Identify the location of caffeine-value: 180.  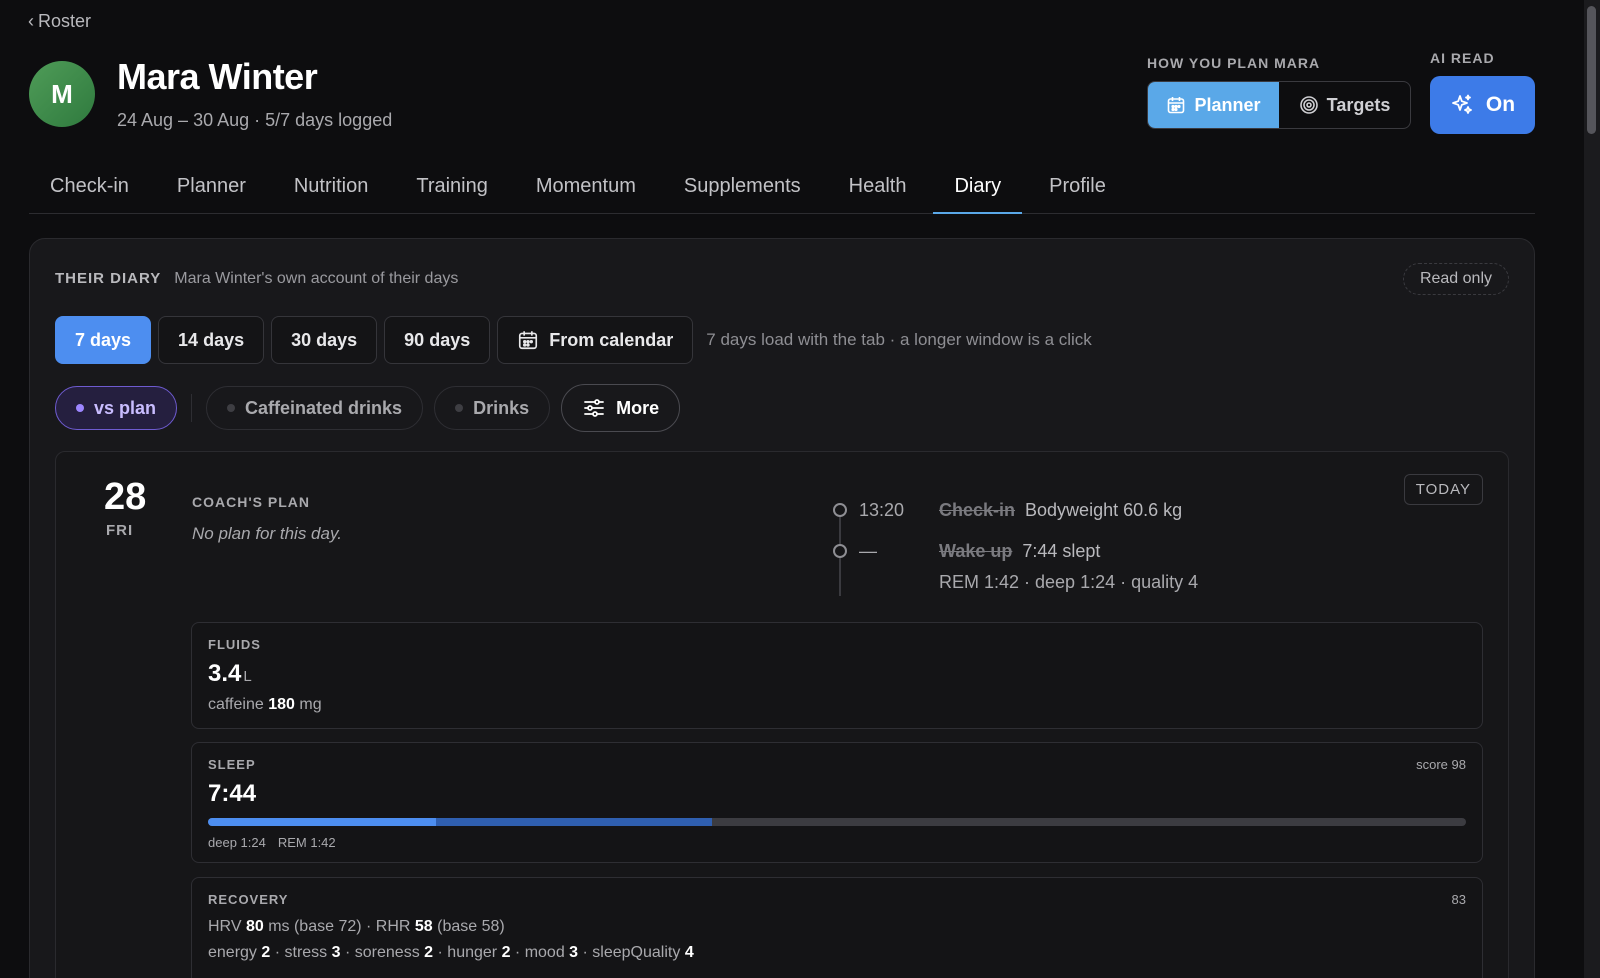
(281, 704).